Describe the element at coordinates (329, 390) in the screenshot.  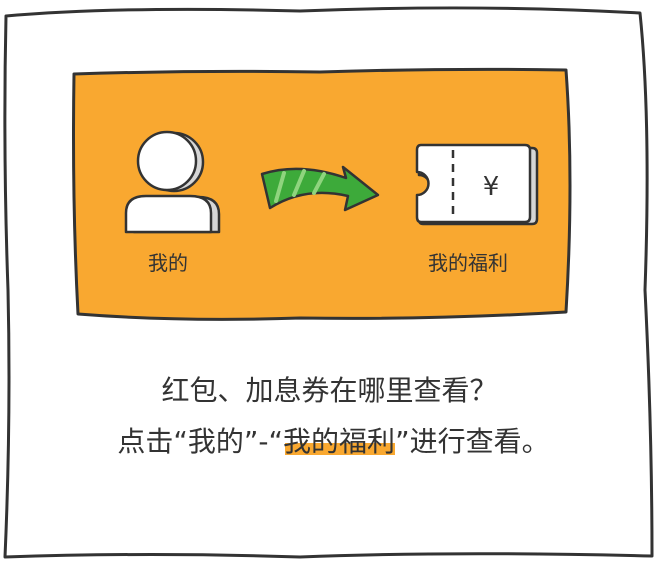
I see `caption-line-1: 红包、加息券在哪里查看？` at that location.